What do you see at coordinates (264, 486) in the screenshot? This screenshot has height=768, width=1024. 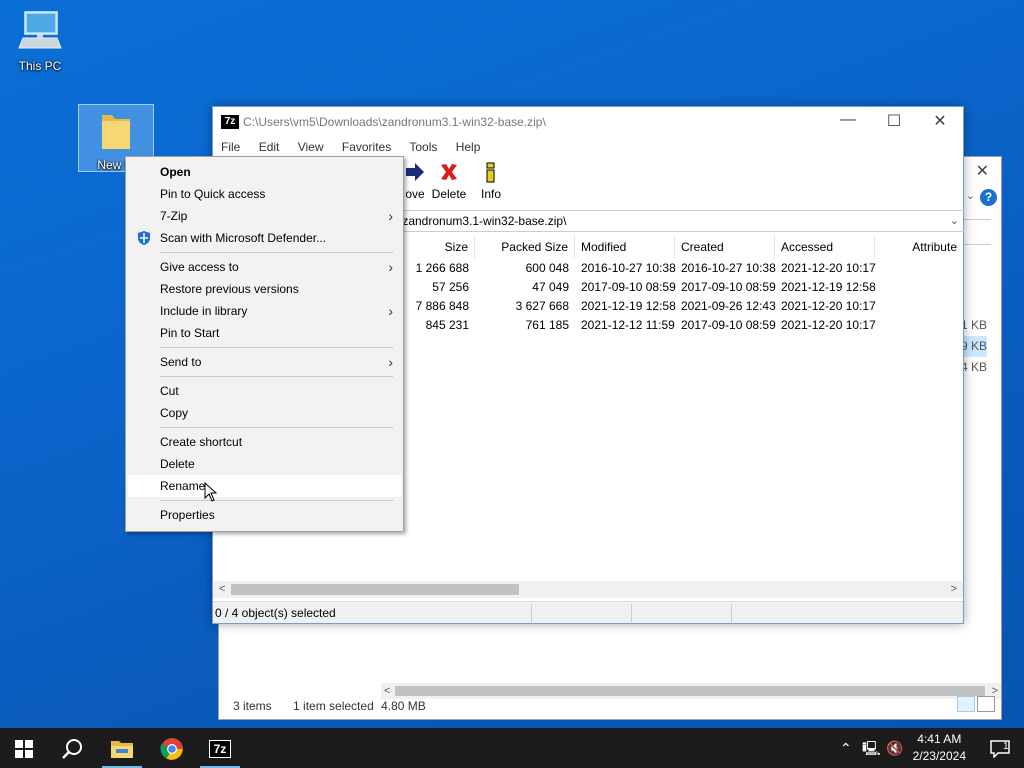 I see `menu-item-rename: Rename` at bounding box center [264, 486].